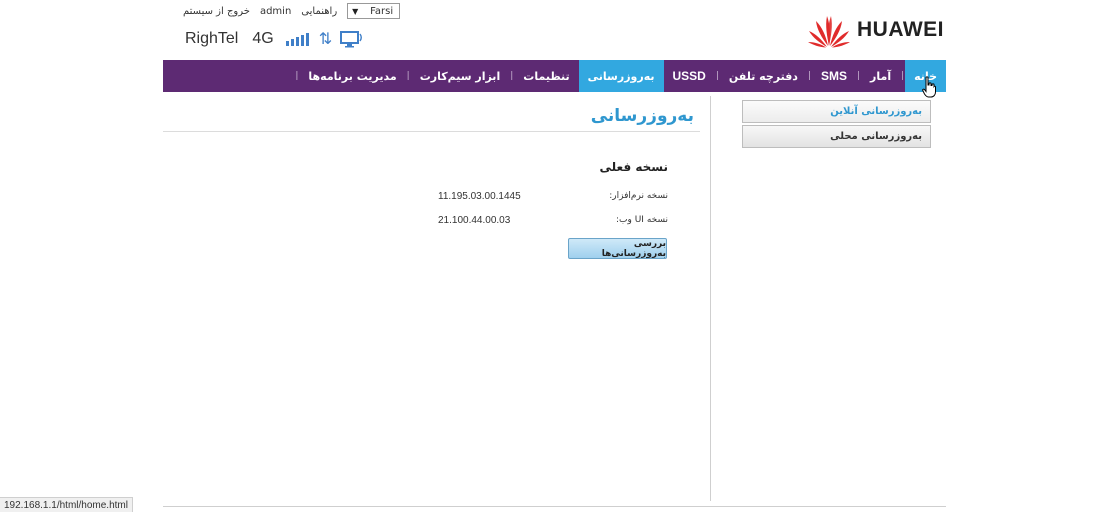 The height and width of the screenshot is (512, 1109). Describe the element at coordinates (642, 220) in the screenshot. I see `webui-version-label: نسخه UI وب:` at that location.